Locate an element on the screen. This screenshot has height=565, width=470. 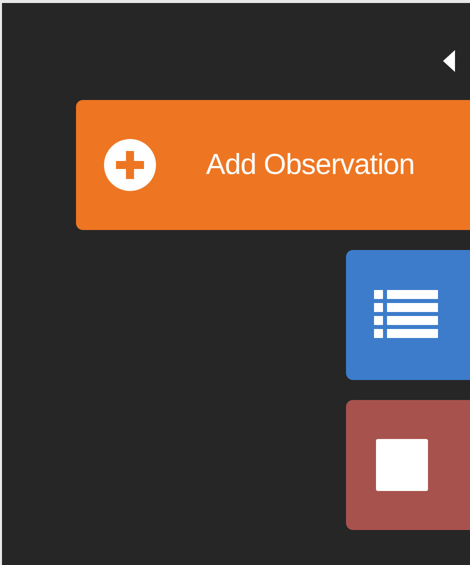
plus-circle-icon is located at coordinates (130, 165).